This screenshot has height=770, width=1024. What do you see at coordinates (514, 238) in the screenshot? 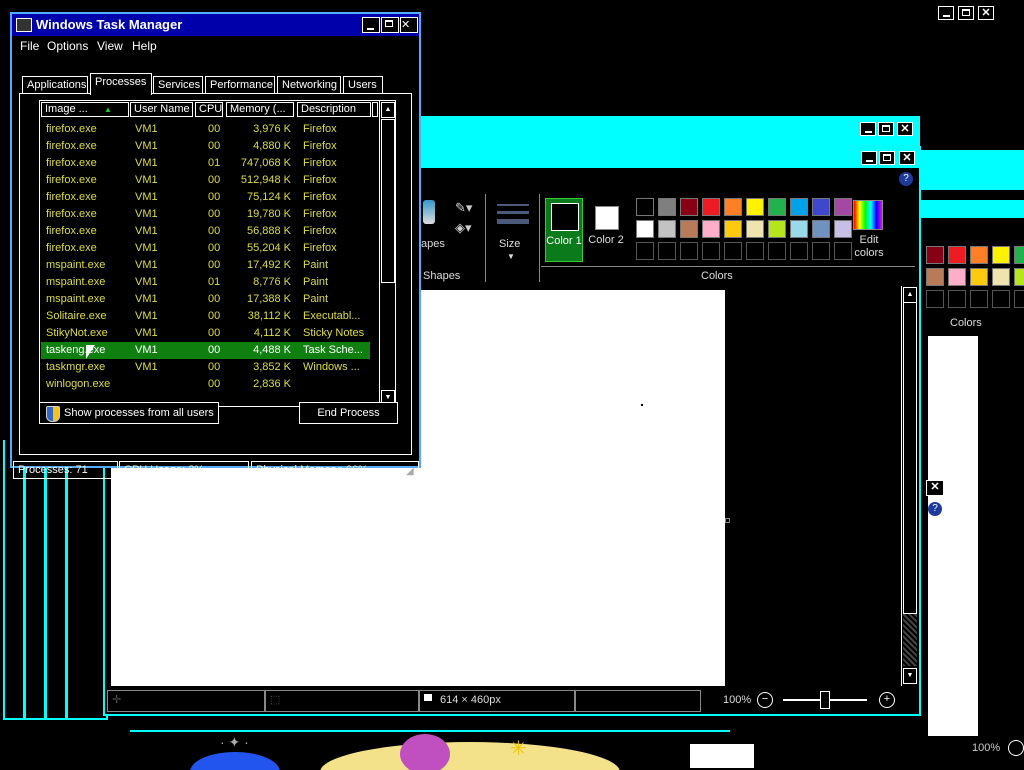
I see `size-group: Size ▼` at bounding box center [514, 238].